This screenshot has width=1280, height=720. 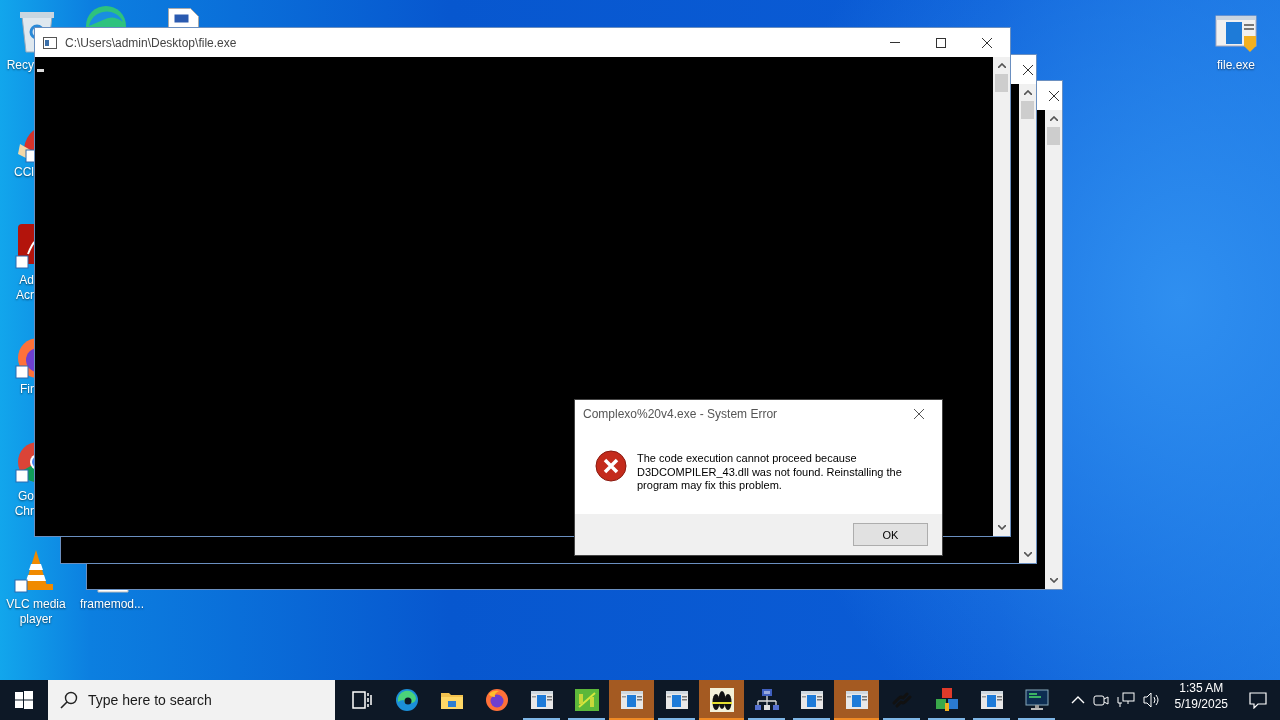 I want to click on minimize-icon, so click(x=895, y=42).